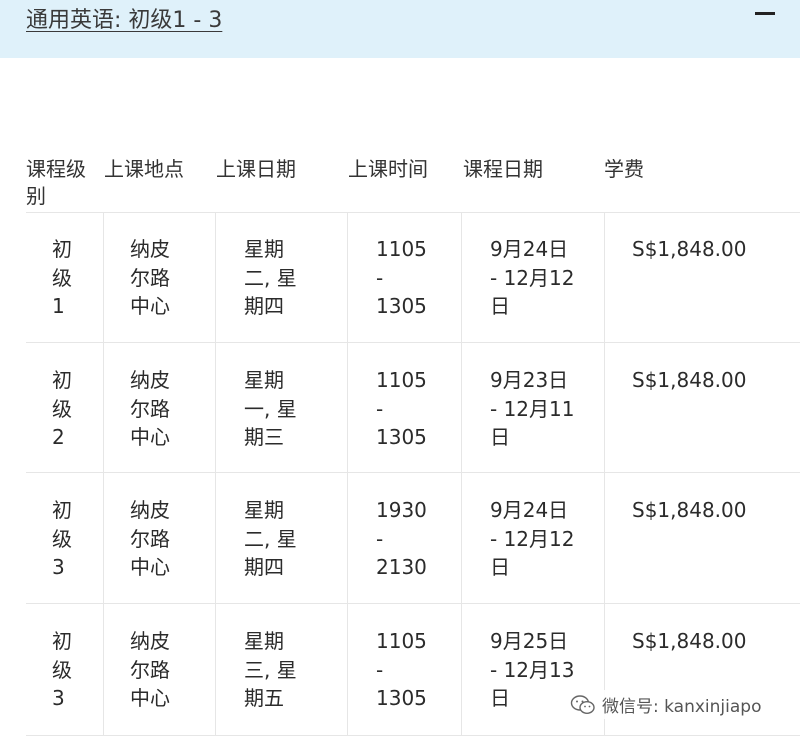 The image size is (800, 741). I want to click on collapse-button, so click(766, 14).